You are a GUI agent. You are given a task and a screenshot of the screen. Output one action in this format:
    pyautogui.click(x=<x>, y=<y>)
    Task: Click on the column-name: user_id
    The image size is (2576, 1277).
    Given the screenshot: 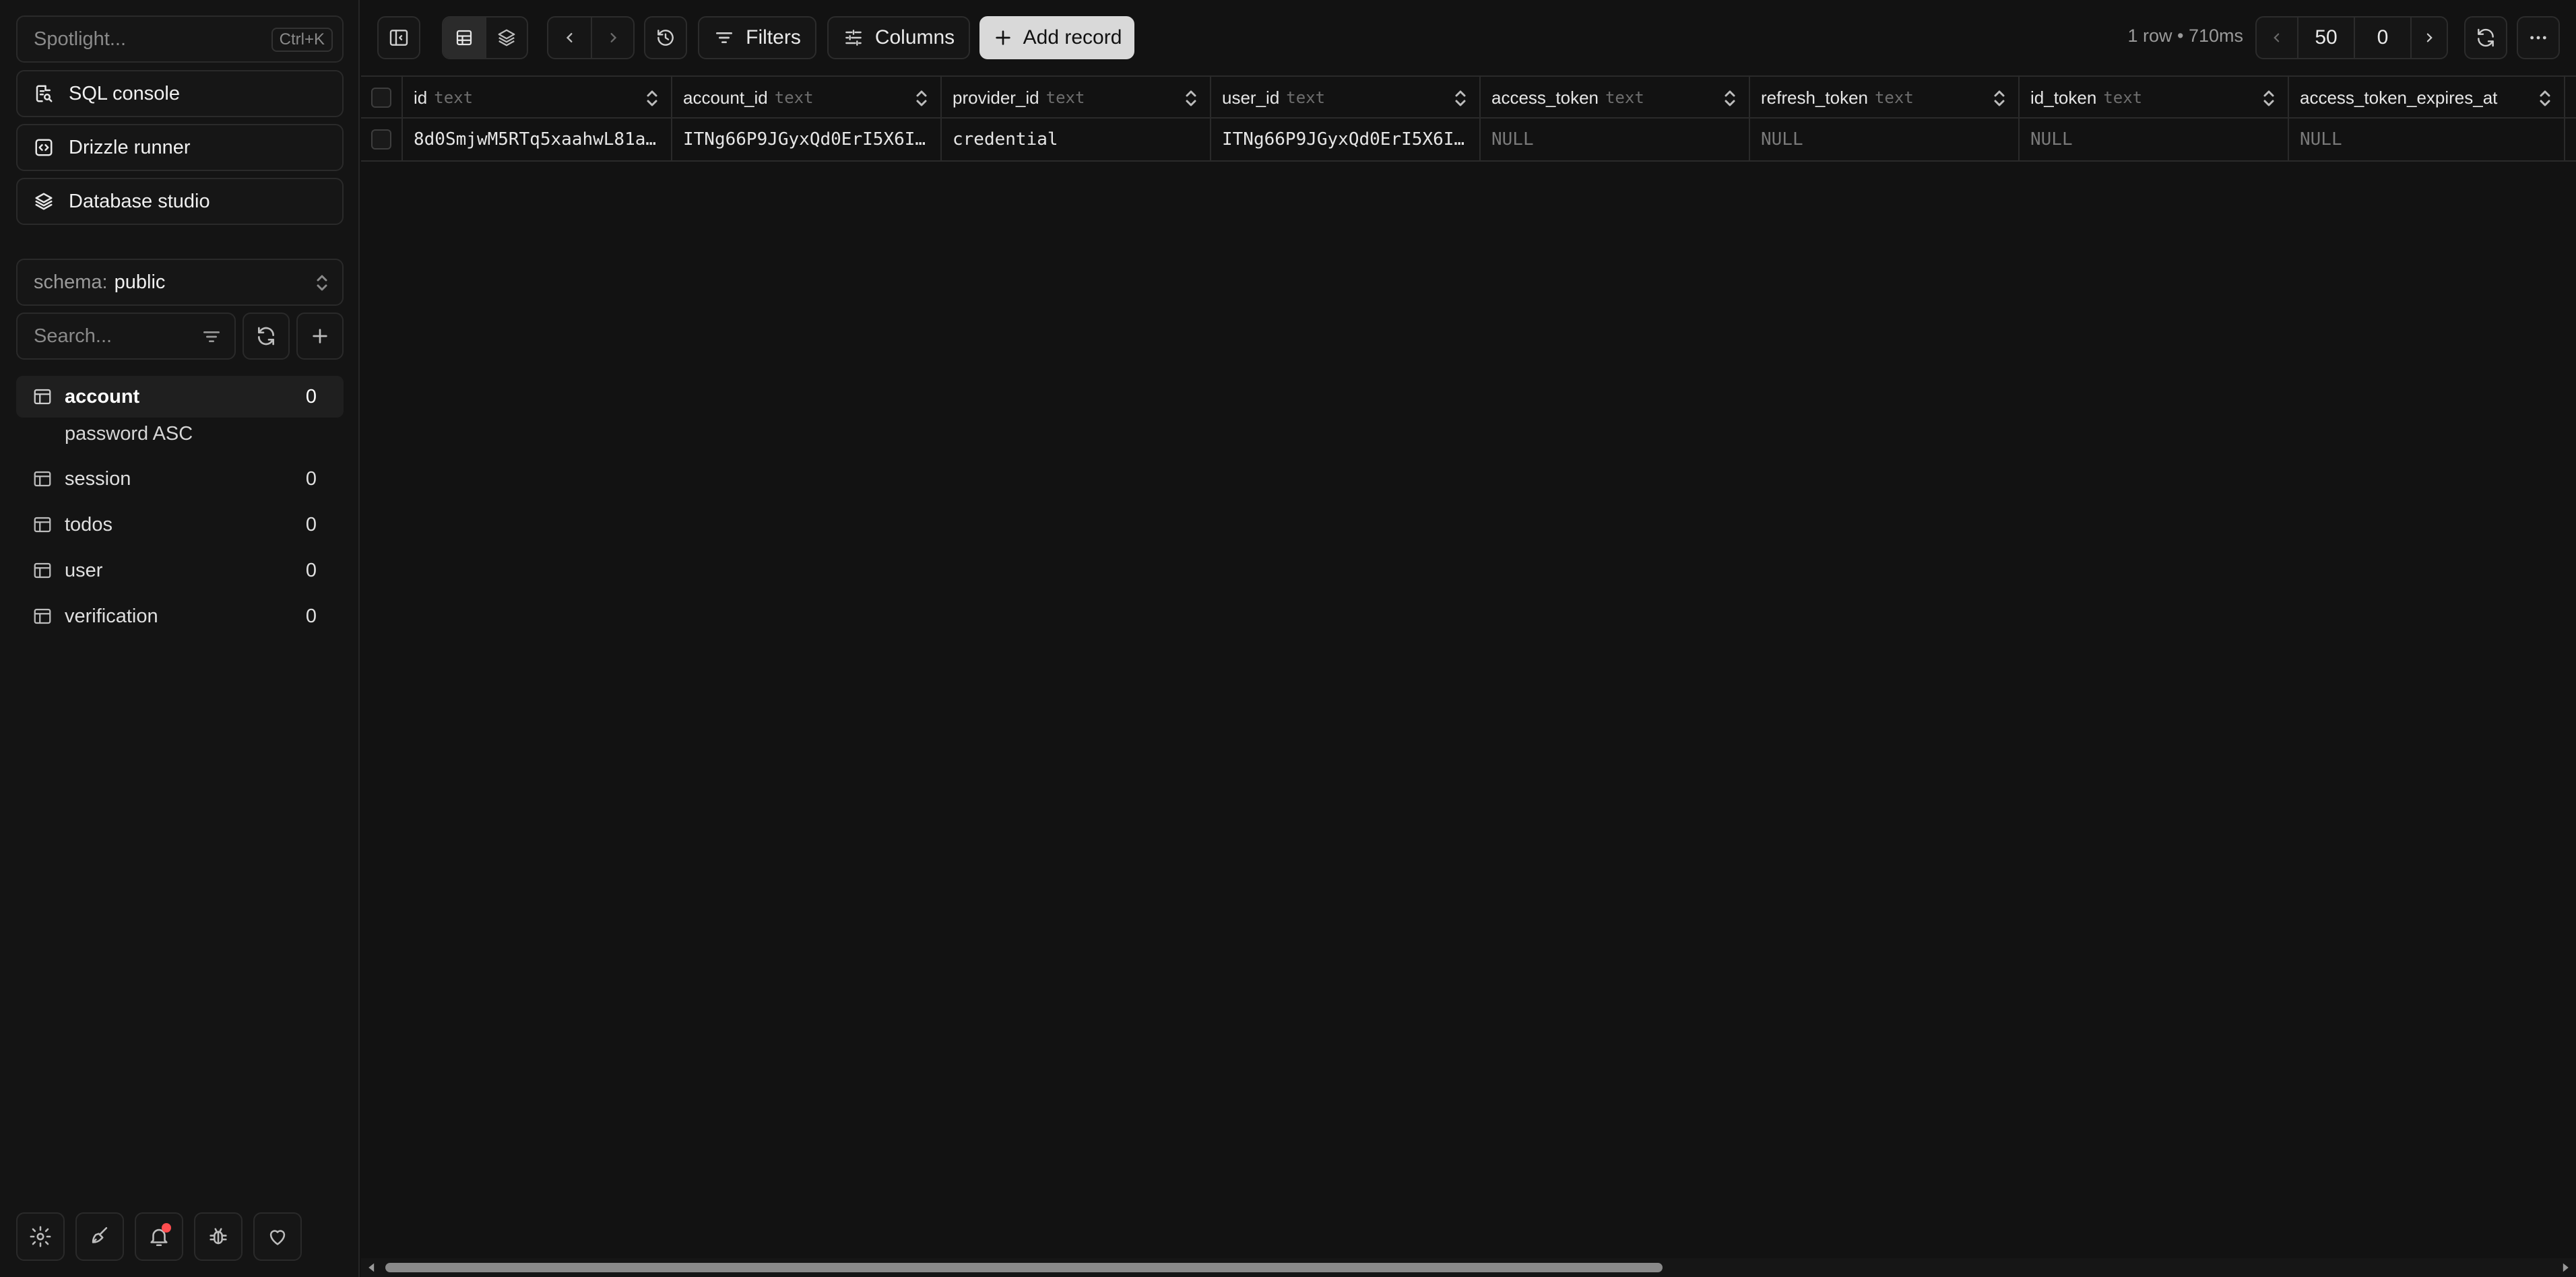 What is the action you would take?
    pyautogui.click(x=1251, y=97)
    